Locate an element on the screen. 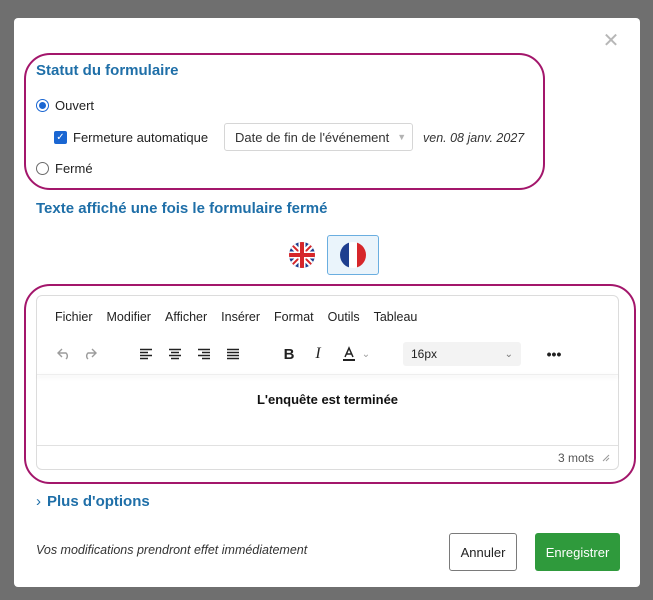 This screenshot has width=653, height=600. font-size-select: 16px ⌄ is located at coordinates (462, 354).